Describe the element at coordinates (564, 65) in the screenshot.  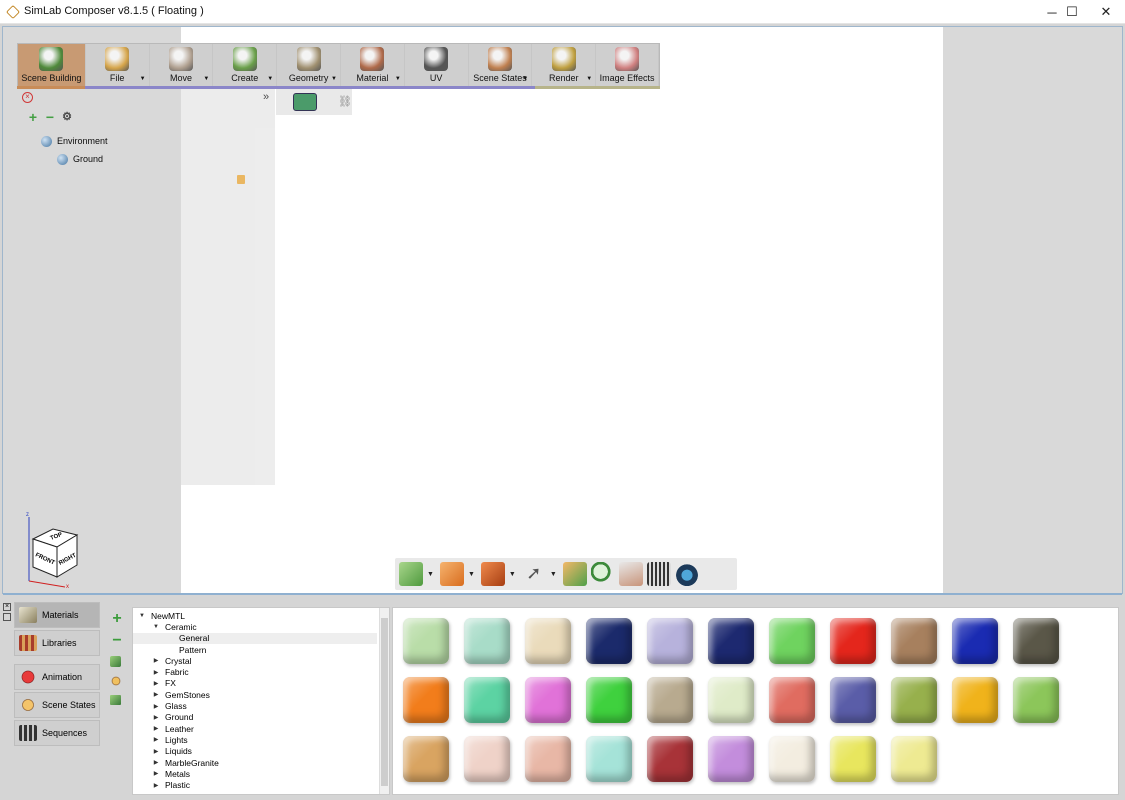
I see `toolbar-render-button: Render ▼` at that location.